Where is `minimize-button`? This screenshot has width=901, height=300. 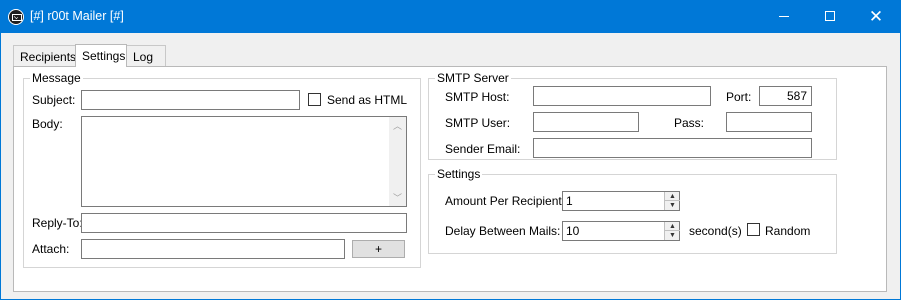
minimize-button is located at coordinates (784, 16).